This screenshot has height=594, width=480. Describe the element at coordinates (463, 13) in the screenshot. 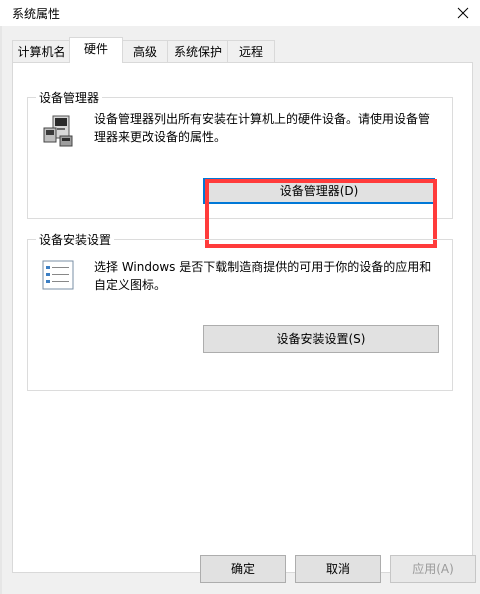

I see `close-icon` at that location.